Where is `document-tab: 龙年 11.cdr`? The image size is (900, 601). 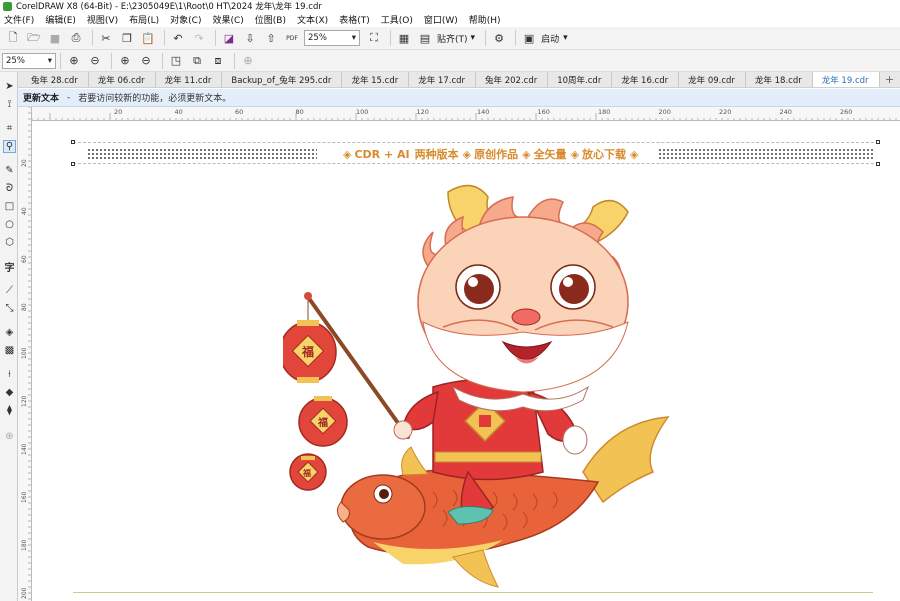 document-tab: 龙年 11.cdr is located at coordinates (189, 79).